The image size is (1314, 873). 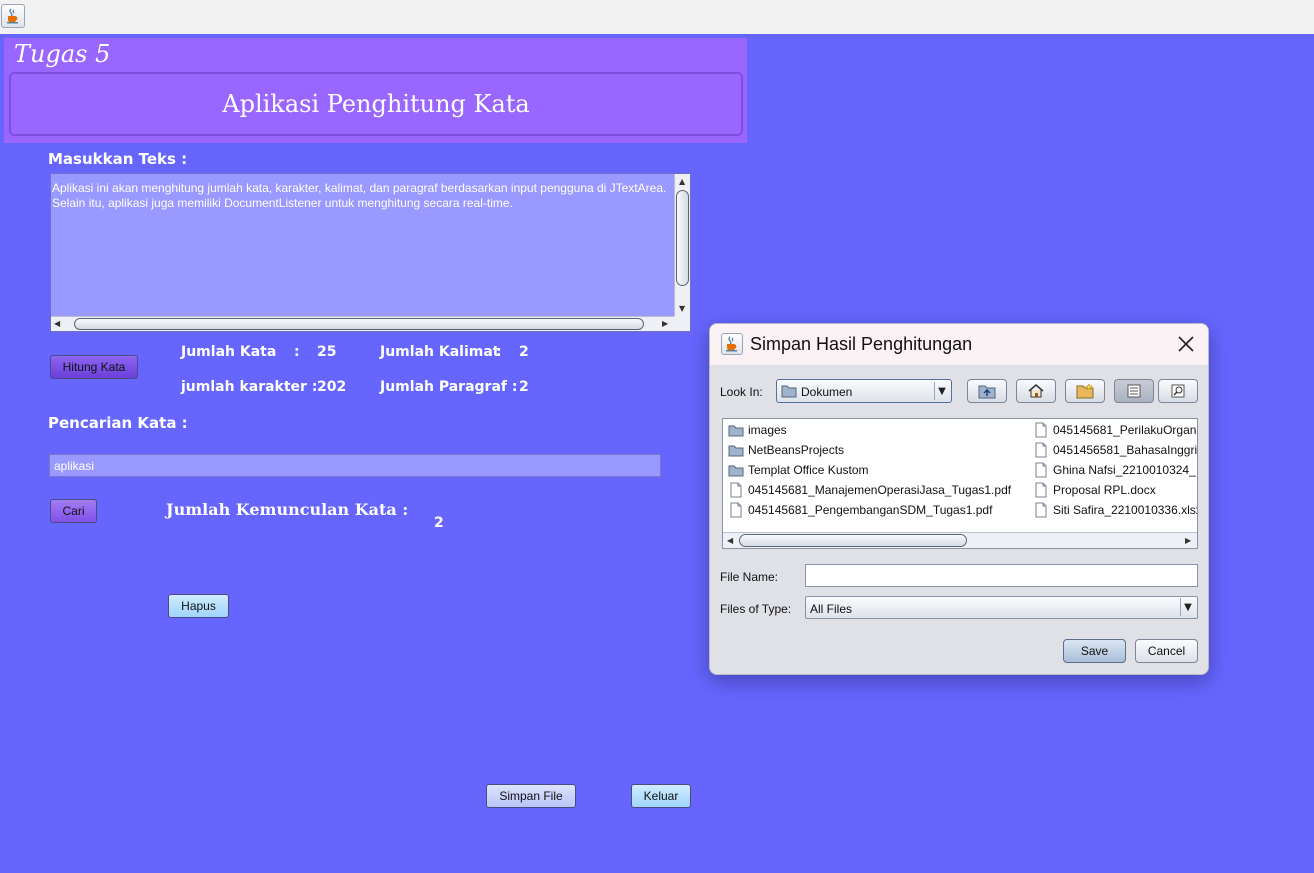 I want to click on cari-button: Cari, so click(x=73, y=511).